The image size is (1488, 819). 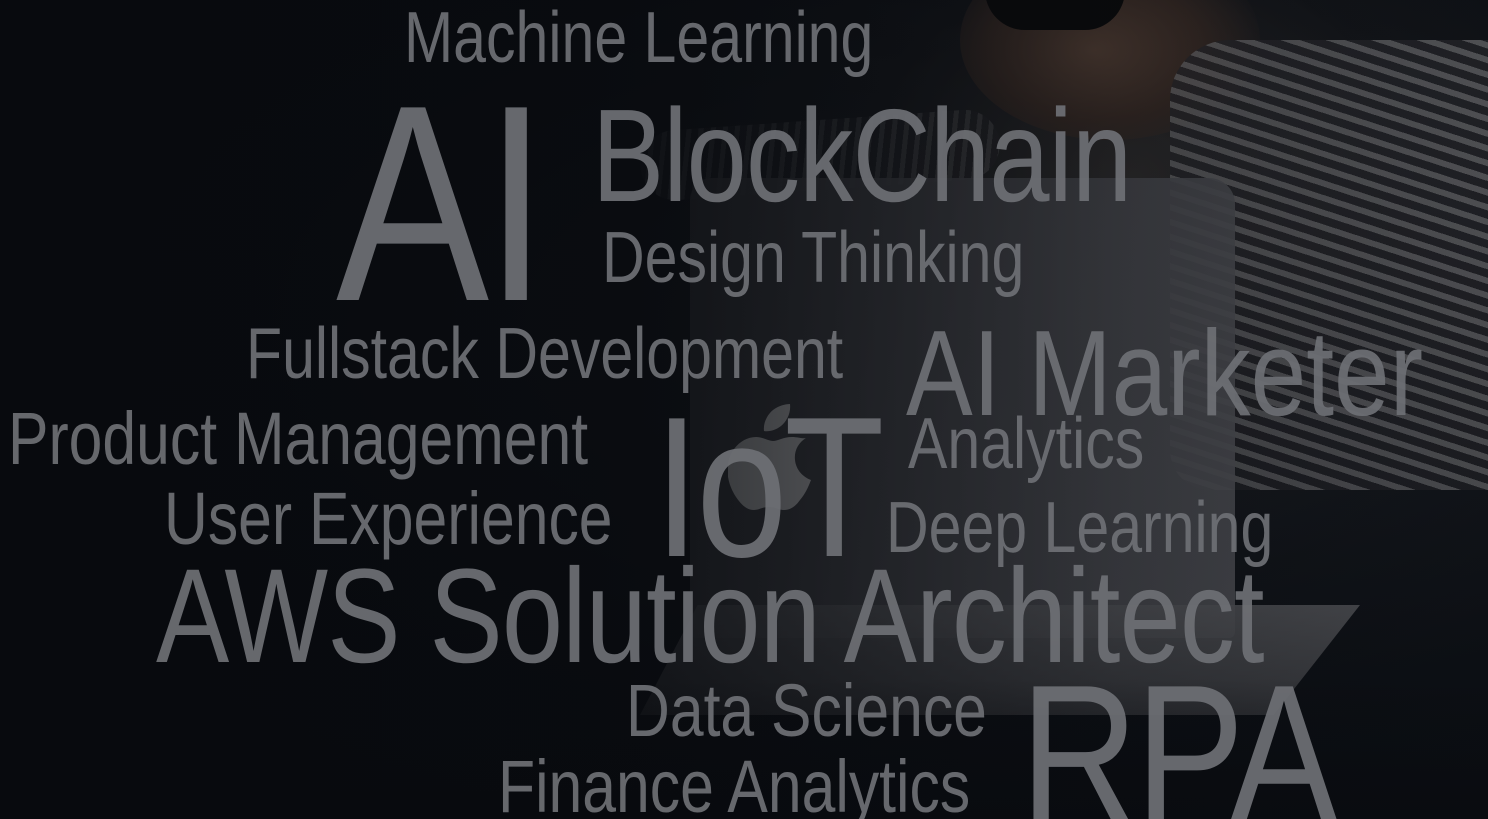 What do you see at coordinates (442, 204) in the screenshot?
I see `word-ai: AI` at bounding box center [442, 204].